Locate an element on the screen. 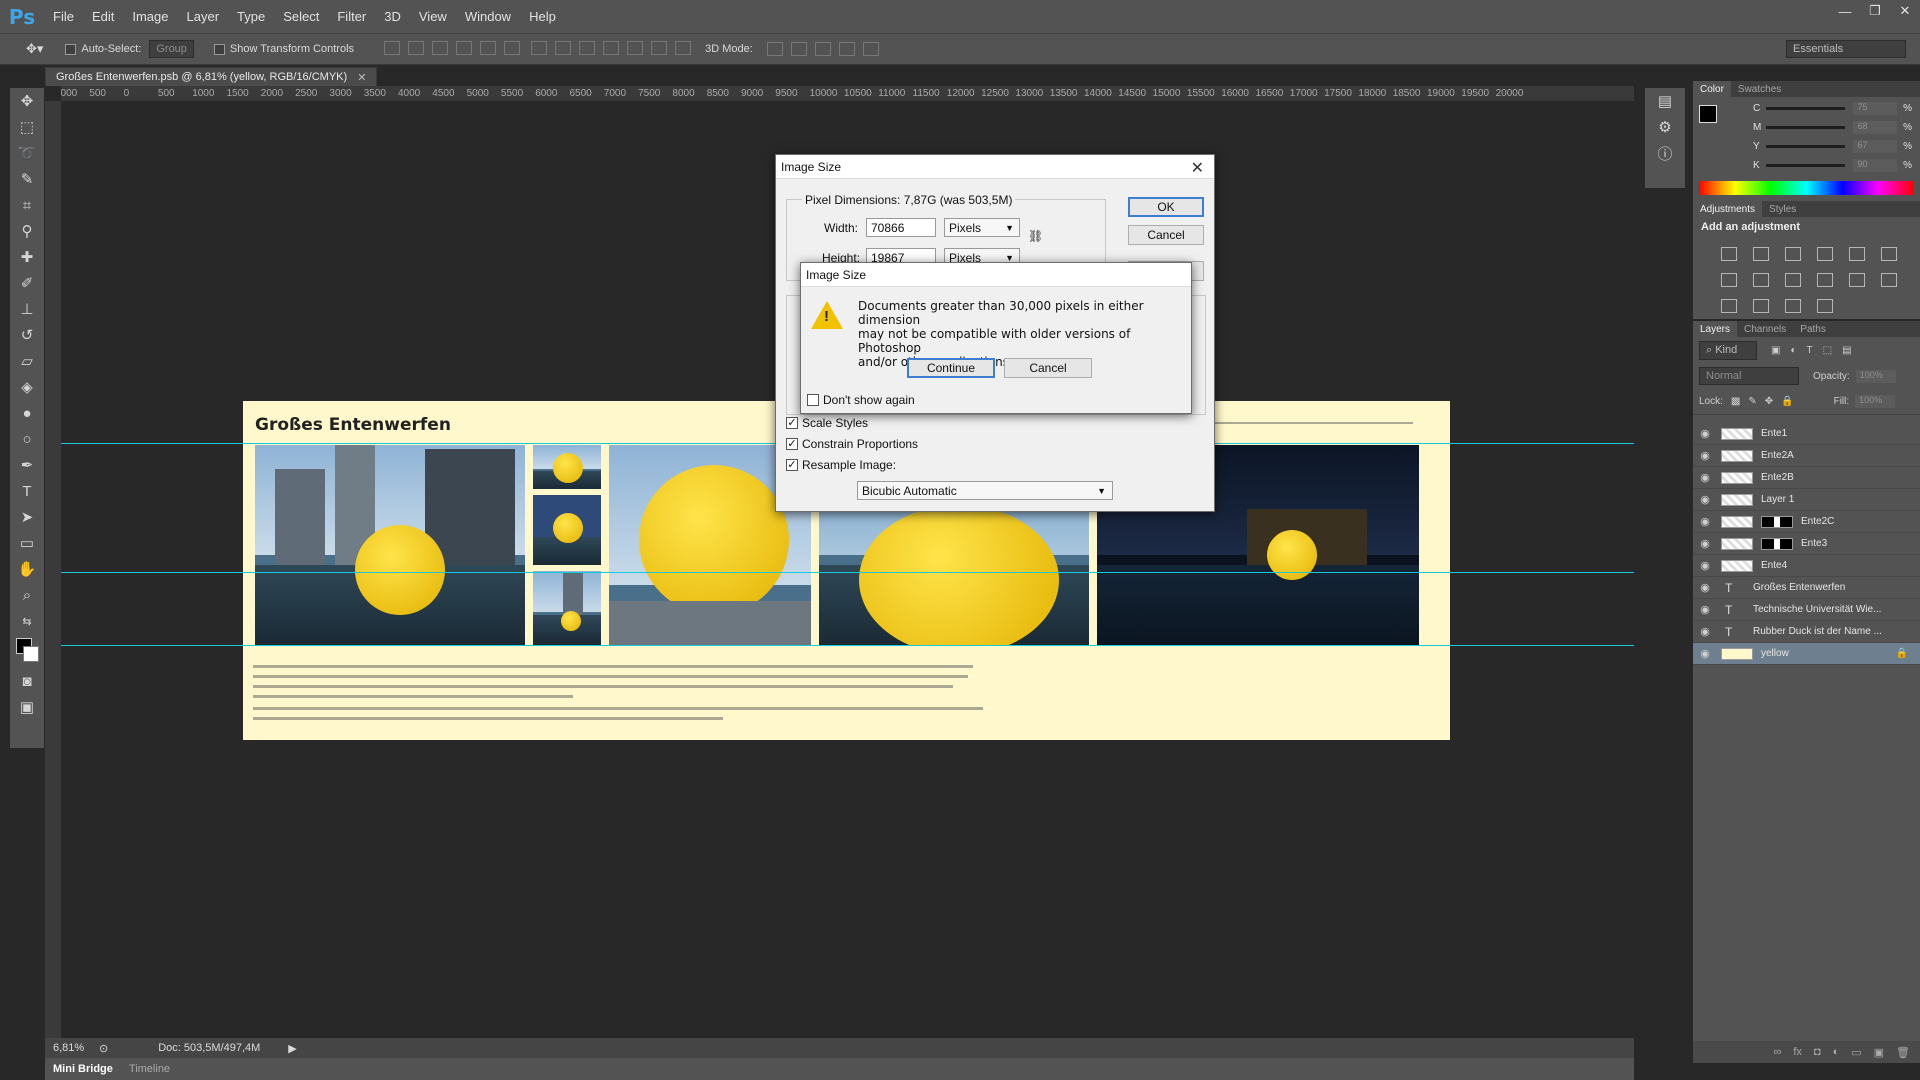 This screenshot has height=1080, width=1920. eraser-tool-icon: ▱ is located at coordinates (27, 361).